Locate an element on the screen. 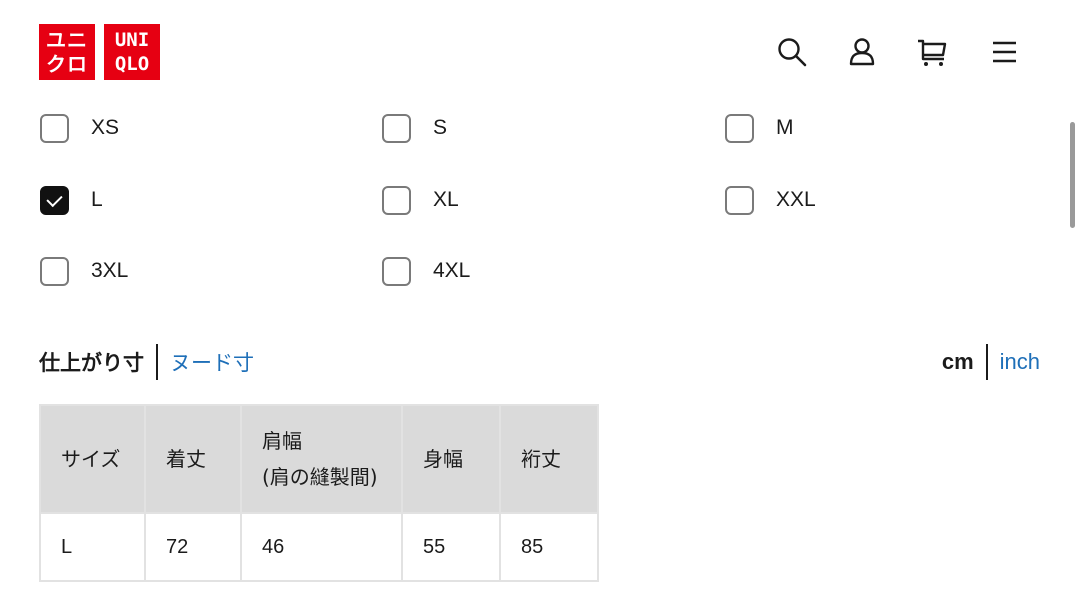 The width and height of the screenshot is (1080, 608). size-option-l: L is located at coordinates (71, 200).